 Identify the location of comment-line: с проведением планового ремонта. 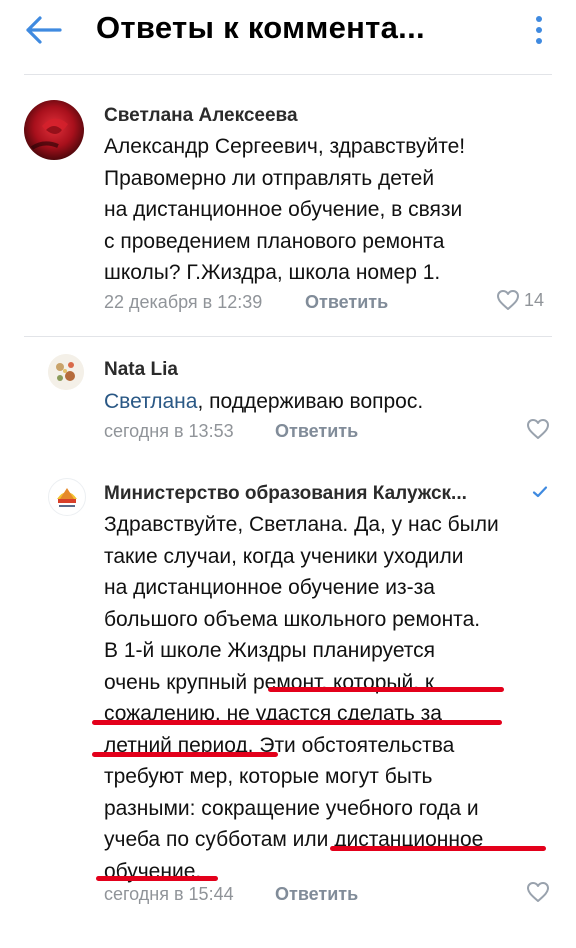
(274, 241).